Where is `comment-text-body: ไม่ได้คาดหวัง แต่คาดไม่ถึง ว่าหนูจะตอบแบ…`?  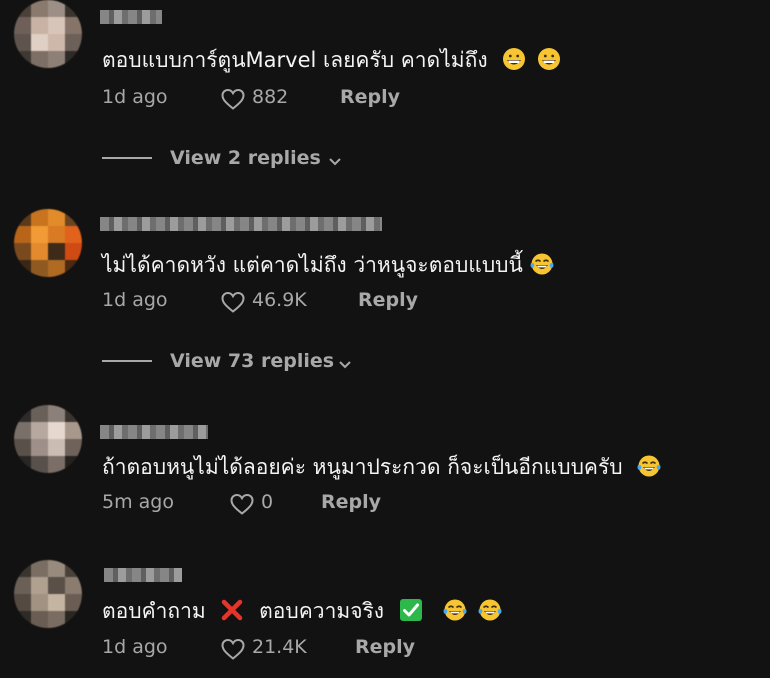 comment-text-body: ไม่ได้คาดหวัง แต่คาดไม่ถึง ว่าหนูจะตอบแบ… is located at coordinates (312, 265).